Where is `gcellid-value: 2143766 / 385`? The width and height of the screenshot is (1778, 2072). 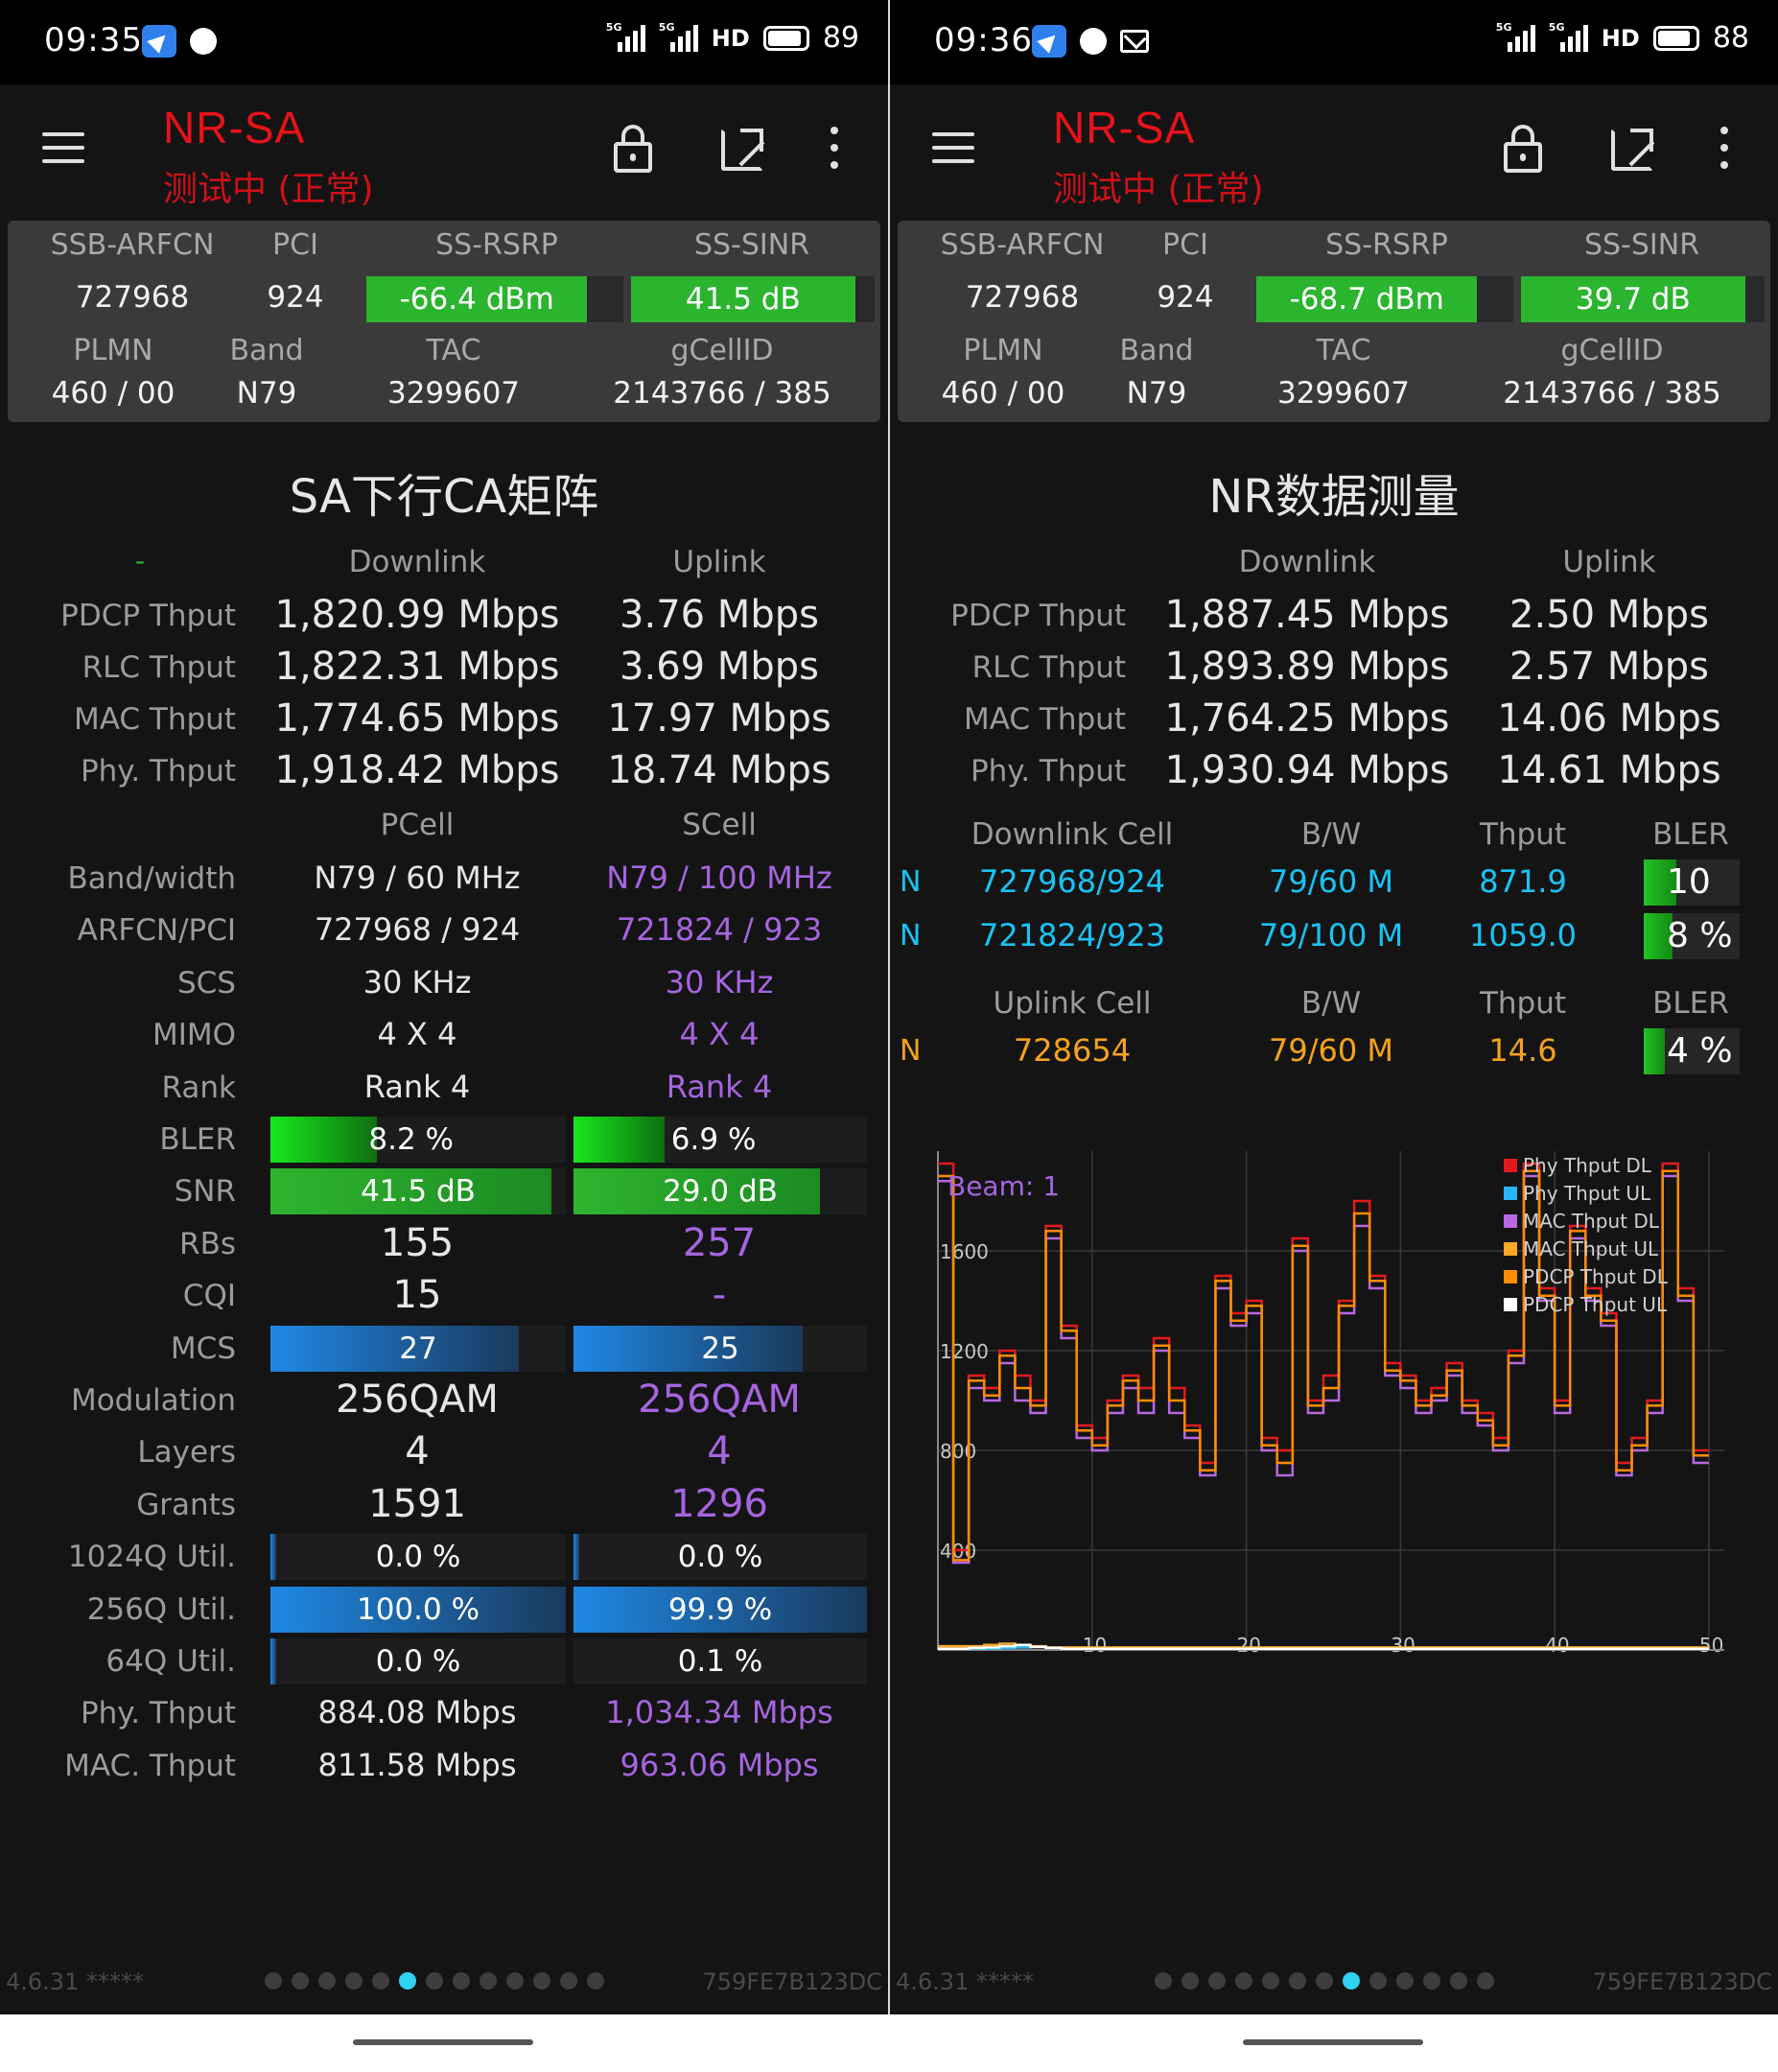 gcellid-value: 2143766 / 385 is located at coordinates (722, 393).